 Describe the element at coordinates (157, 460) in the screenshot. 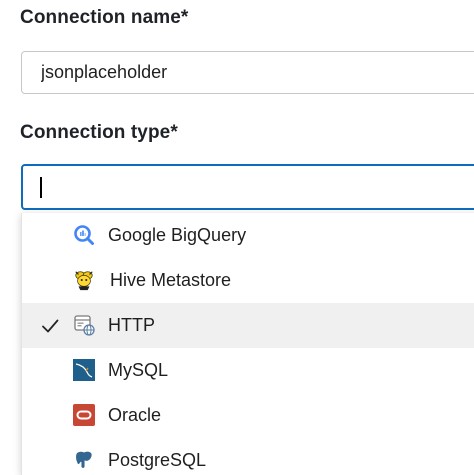

I see `option-label: PostgreSQL` at that location.